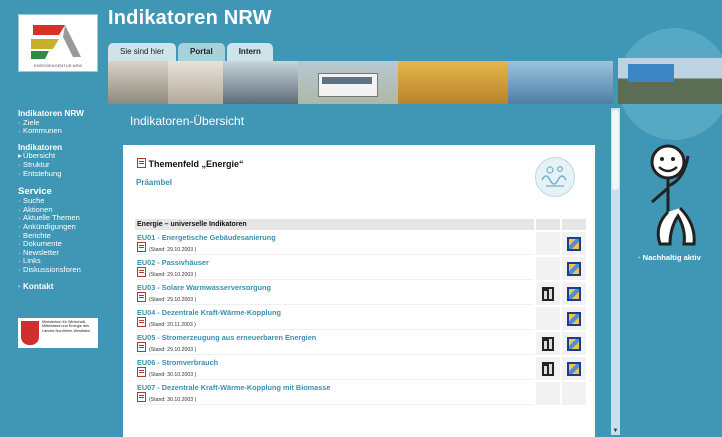 Image resolution: width=722 pixels, height=437 pixels. What do you see at coordinates (453, 82) in the screenshot?
I see `banner-photo-sign` at bounding box center [453, 82].